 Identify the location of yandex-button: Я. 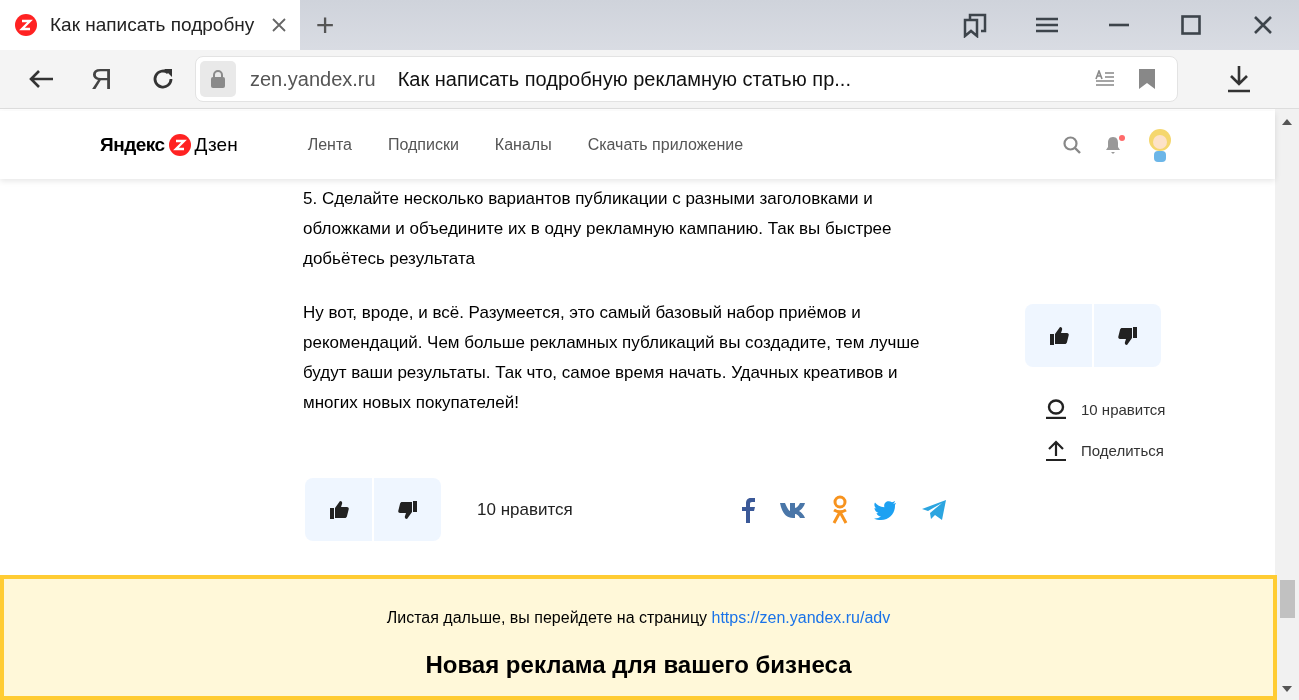
(101, 79).